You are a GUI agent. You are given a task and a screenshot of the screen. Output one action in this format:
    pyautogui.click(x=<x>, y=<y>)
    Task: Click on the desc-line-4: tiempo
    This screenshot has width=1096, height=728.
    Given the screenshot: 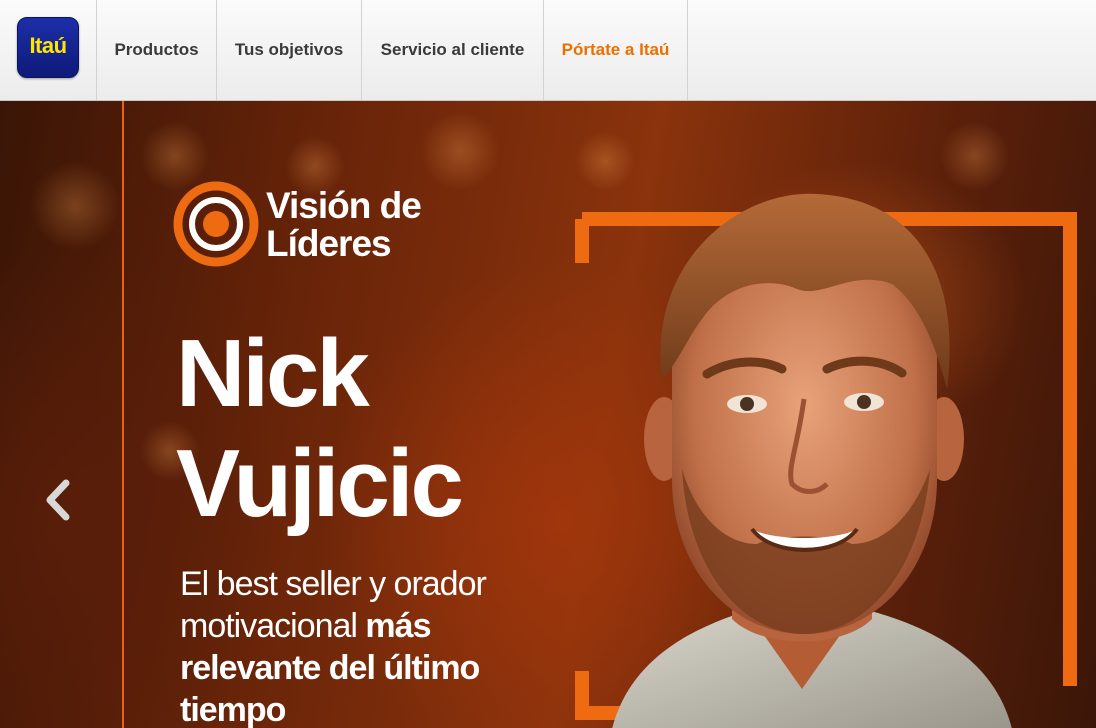 What is the action you would take?
    pyautogui.click(x=333, y=708)
    